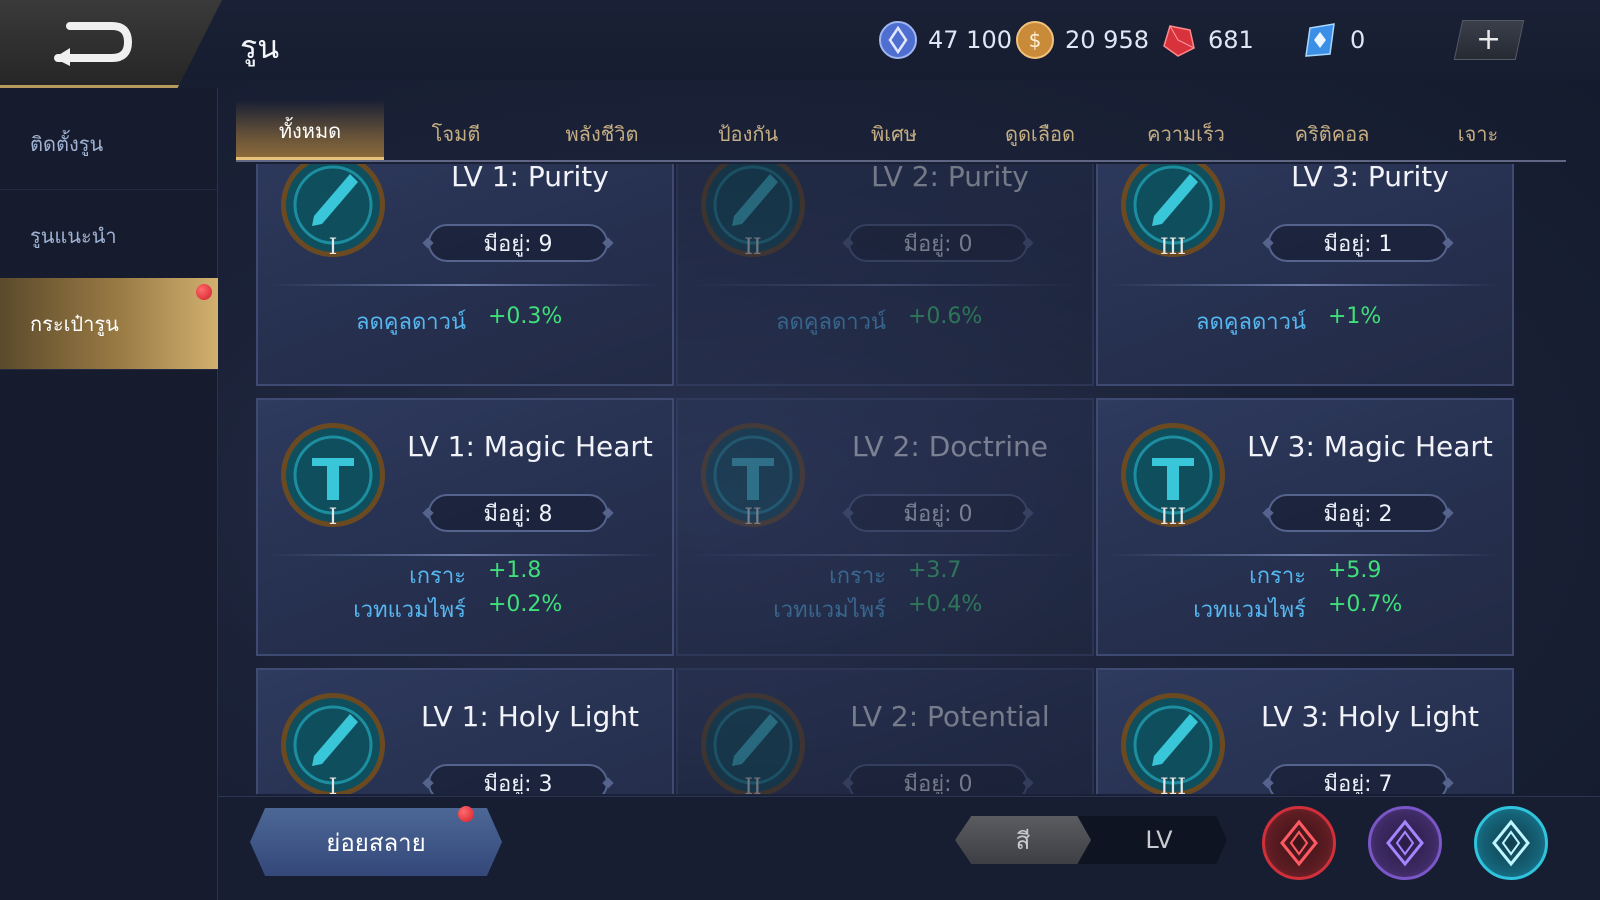 The width and height of the screenshot is (1600, 900). I want to click on rune-name: LV 3: Purity, so click(1370, 178).